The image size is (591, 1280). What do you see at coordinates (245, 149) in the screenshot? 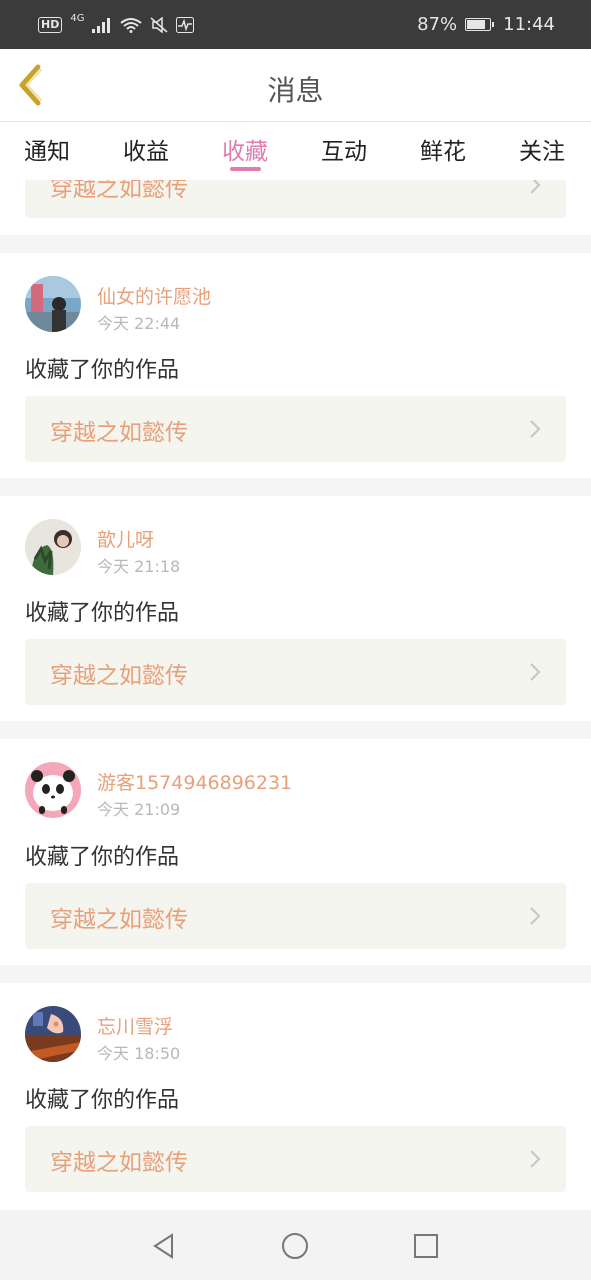
I see `tab-favorites: 收藏` at bounding box center [245, 149].